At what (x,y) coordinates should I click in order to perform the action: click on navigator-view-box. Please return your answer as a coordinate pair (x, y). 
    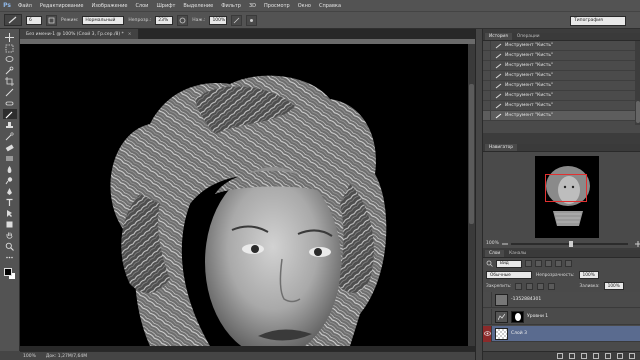
    Looking at the image, I should click on (566, 188).